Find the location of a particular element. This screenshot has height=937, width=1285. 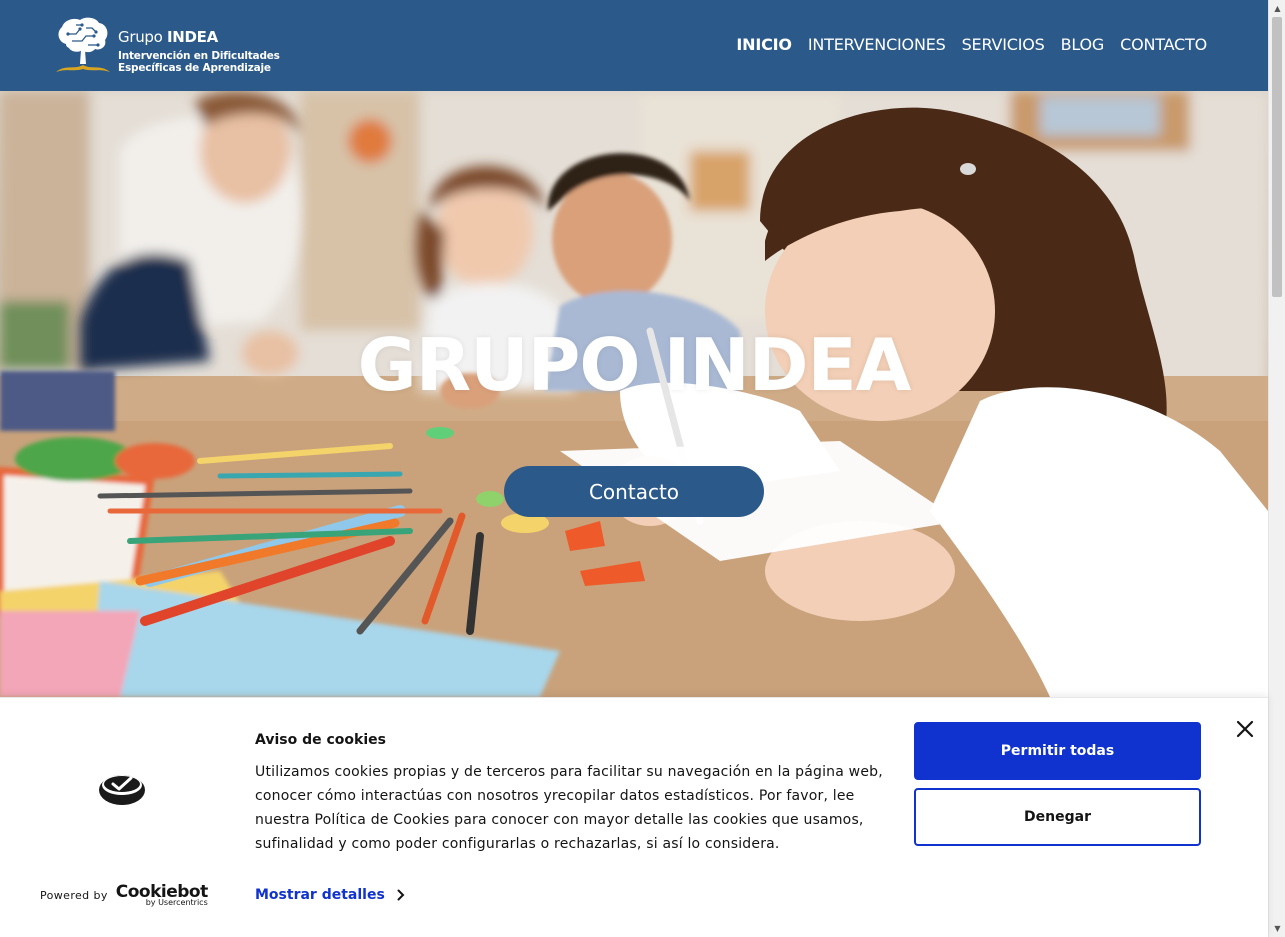

scroll-down-arrow-icon: ▼ is located at coordinates (1277, 928).